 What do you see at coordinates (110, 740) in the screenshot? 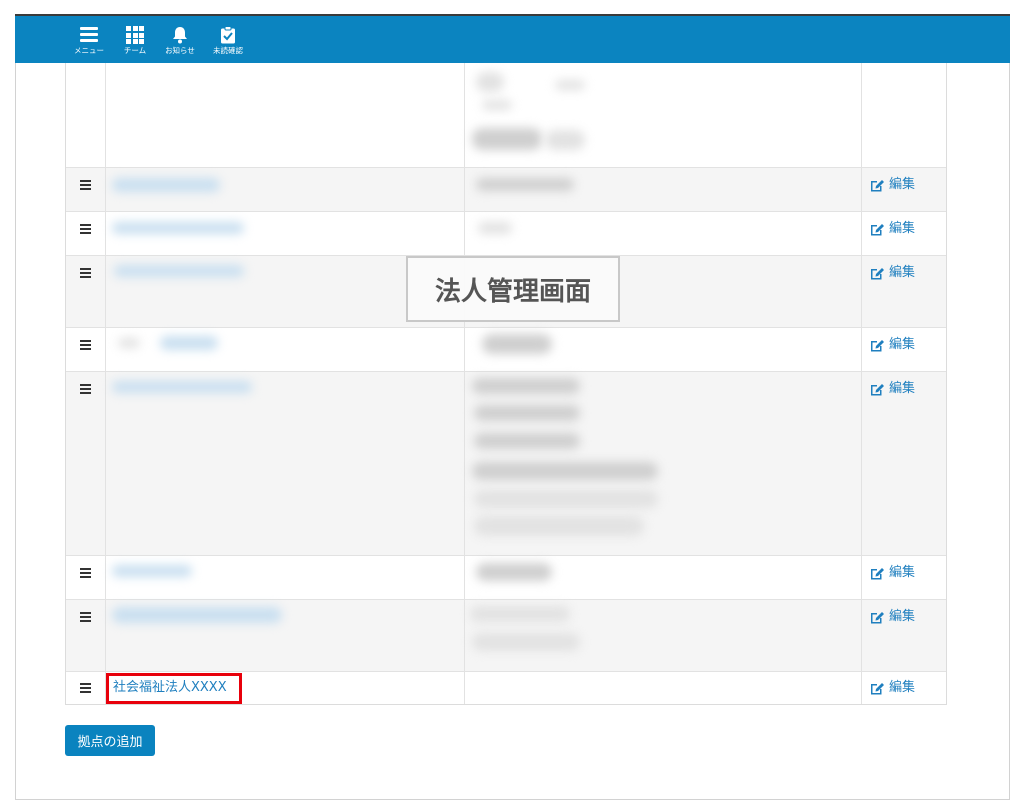
I see `add-office-button: 拠点の追加` at bounding box center [110, 740].